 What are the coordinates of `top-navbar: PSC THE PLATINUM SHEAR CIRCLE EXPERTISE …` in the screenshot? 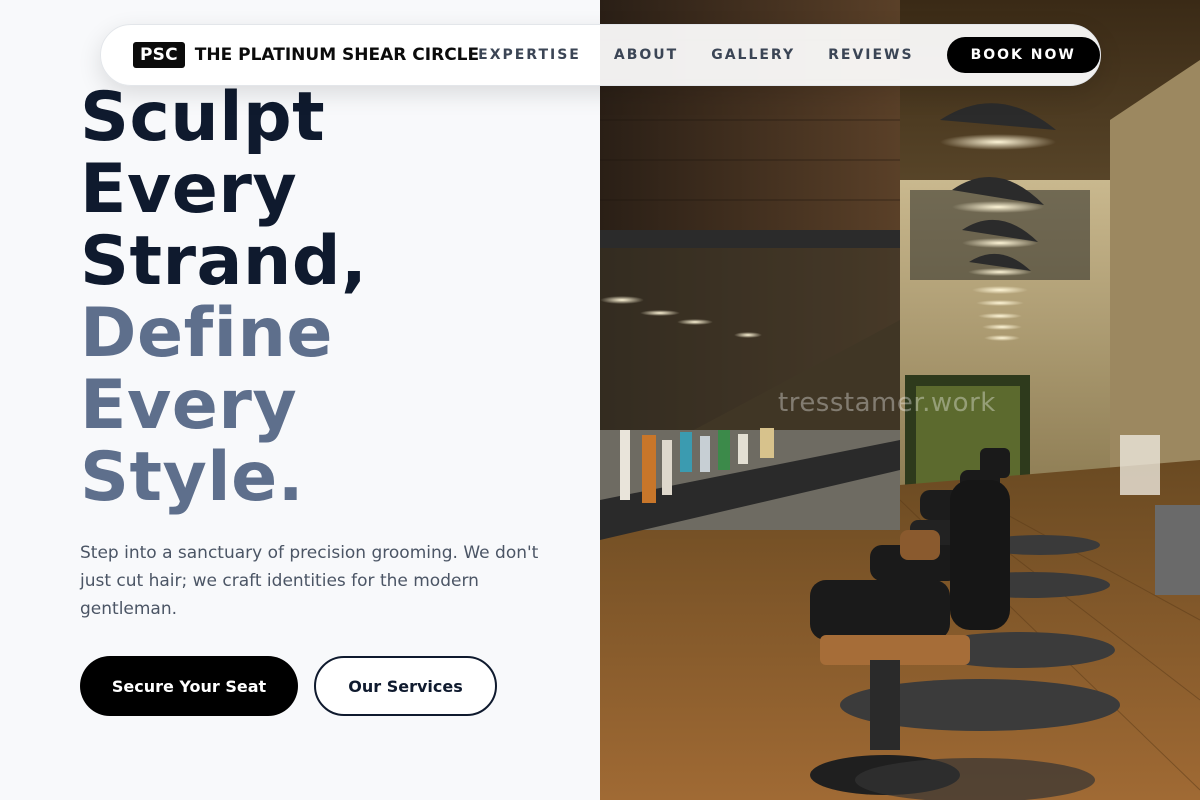 It's located at (600, 55).